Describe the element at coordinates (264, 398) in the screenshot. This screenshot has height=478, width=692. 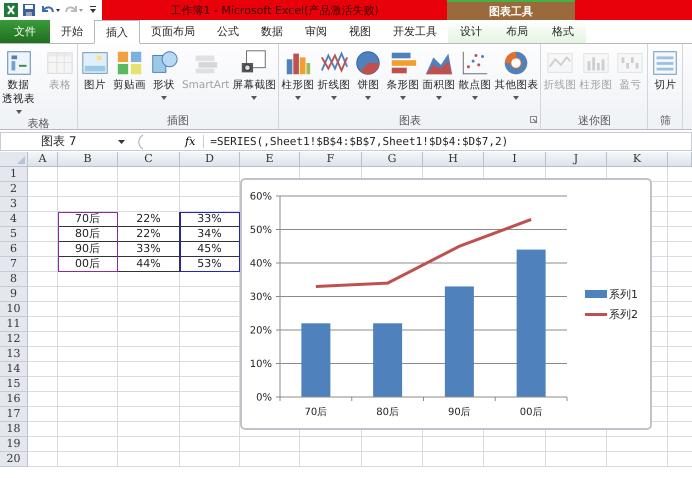
I see `axis-label: 0%` at that location.